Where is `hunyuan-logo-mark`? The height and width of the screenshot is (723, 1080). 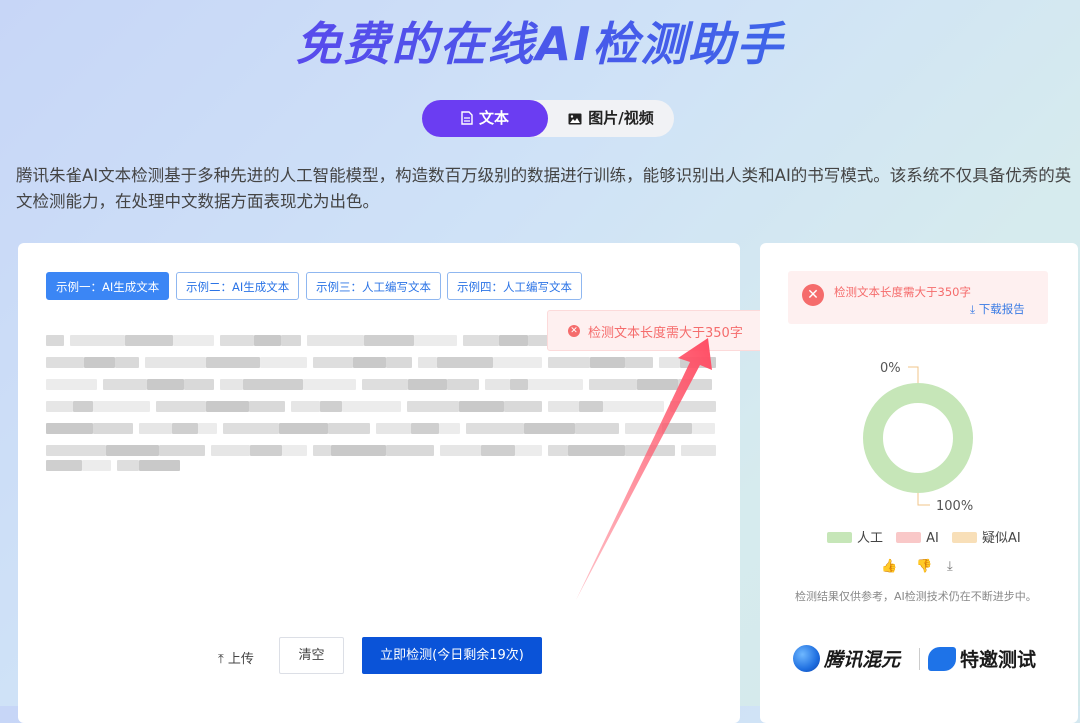
hunyuan-logo-mark is located at coordinates (806, 658).